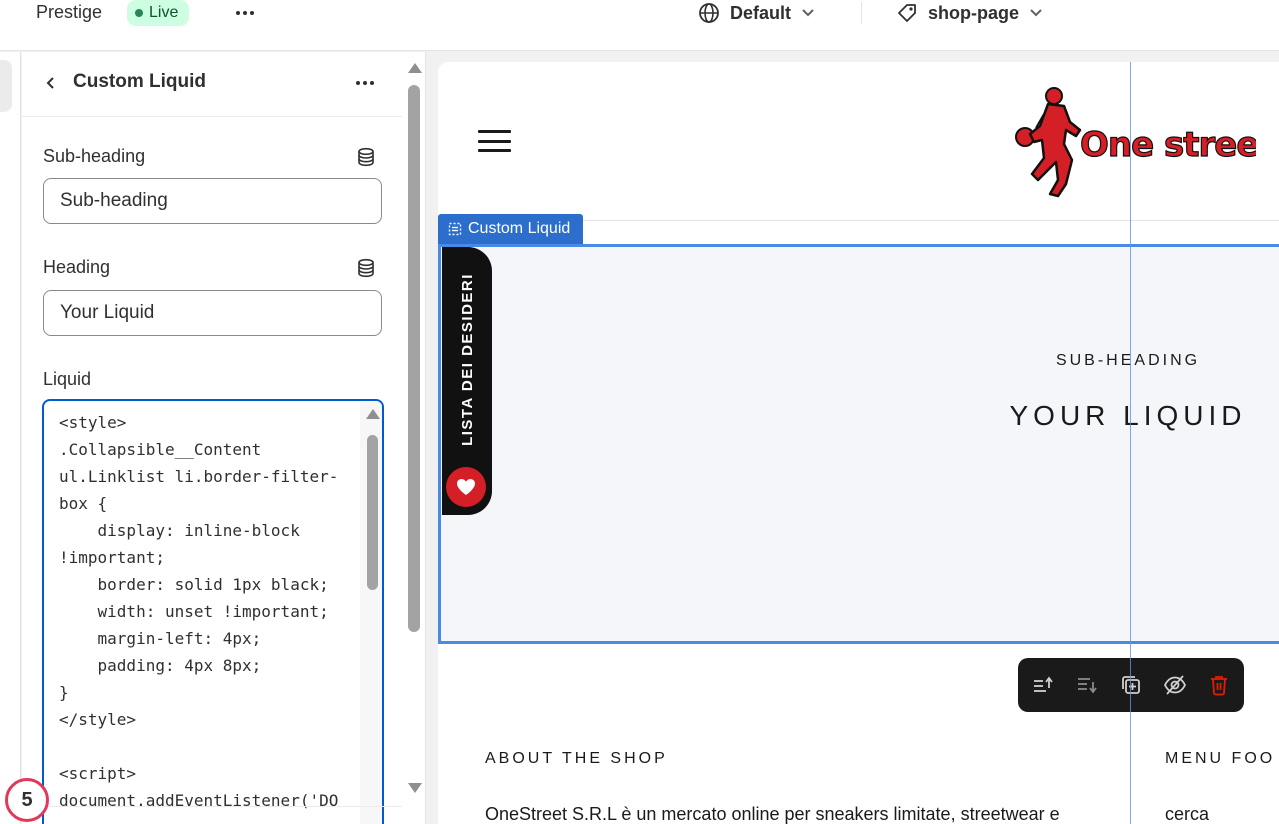 The image size is (1279, 824). What do you see at coordinates (212, 84) in the screenshot?
I see `panel-header: Custom Liquid` at bounding box center [212, 84].